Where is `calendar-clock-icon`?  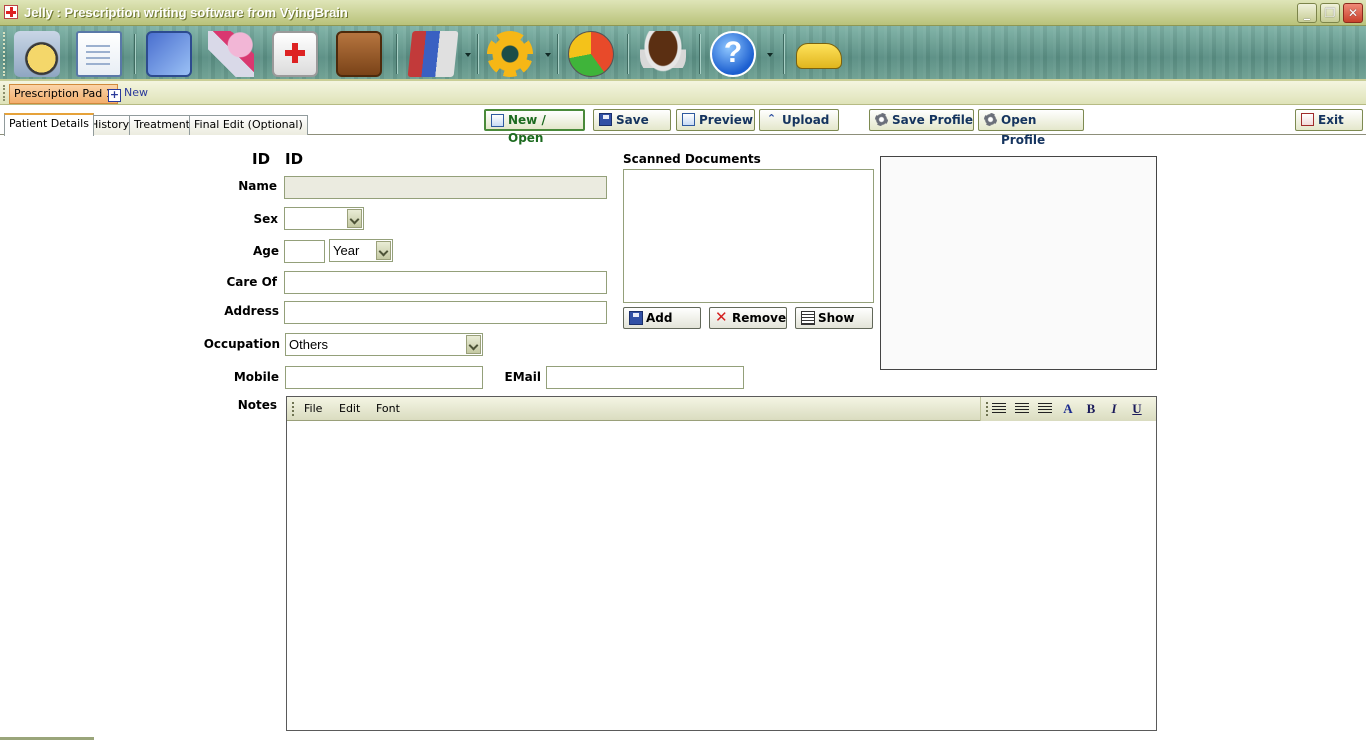
calendar-clock-icon is located at coordinates (37, 54).